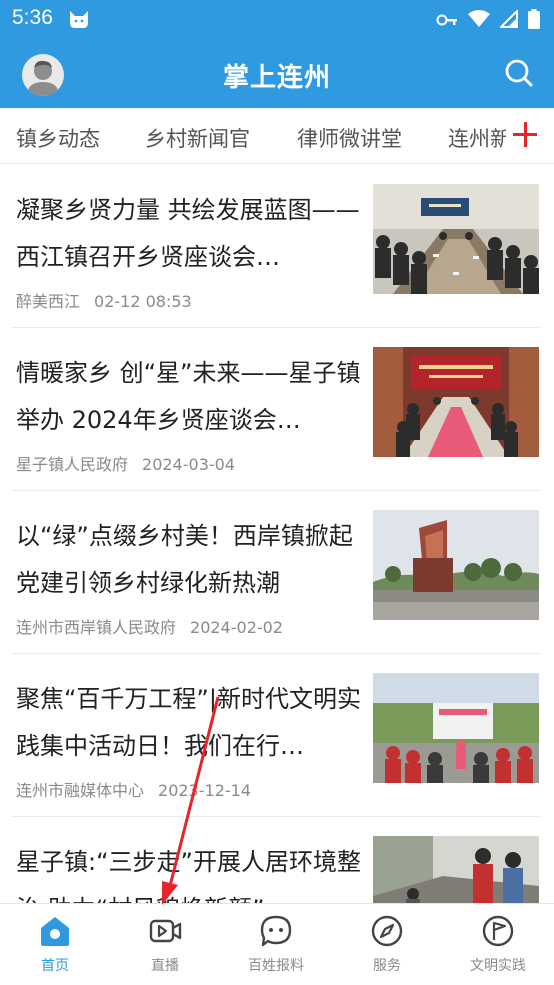 This screenshot has height=985, width=554. What do you see at coordinates (276, 78) in the screenshot?
I see `app-title: 掌上连州` at bounding box center [276, 78].